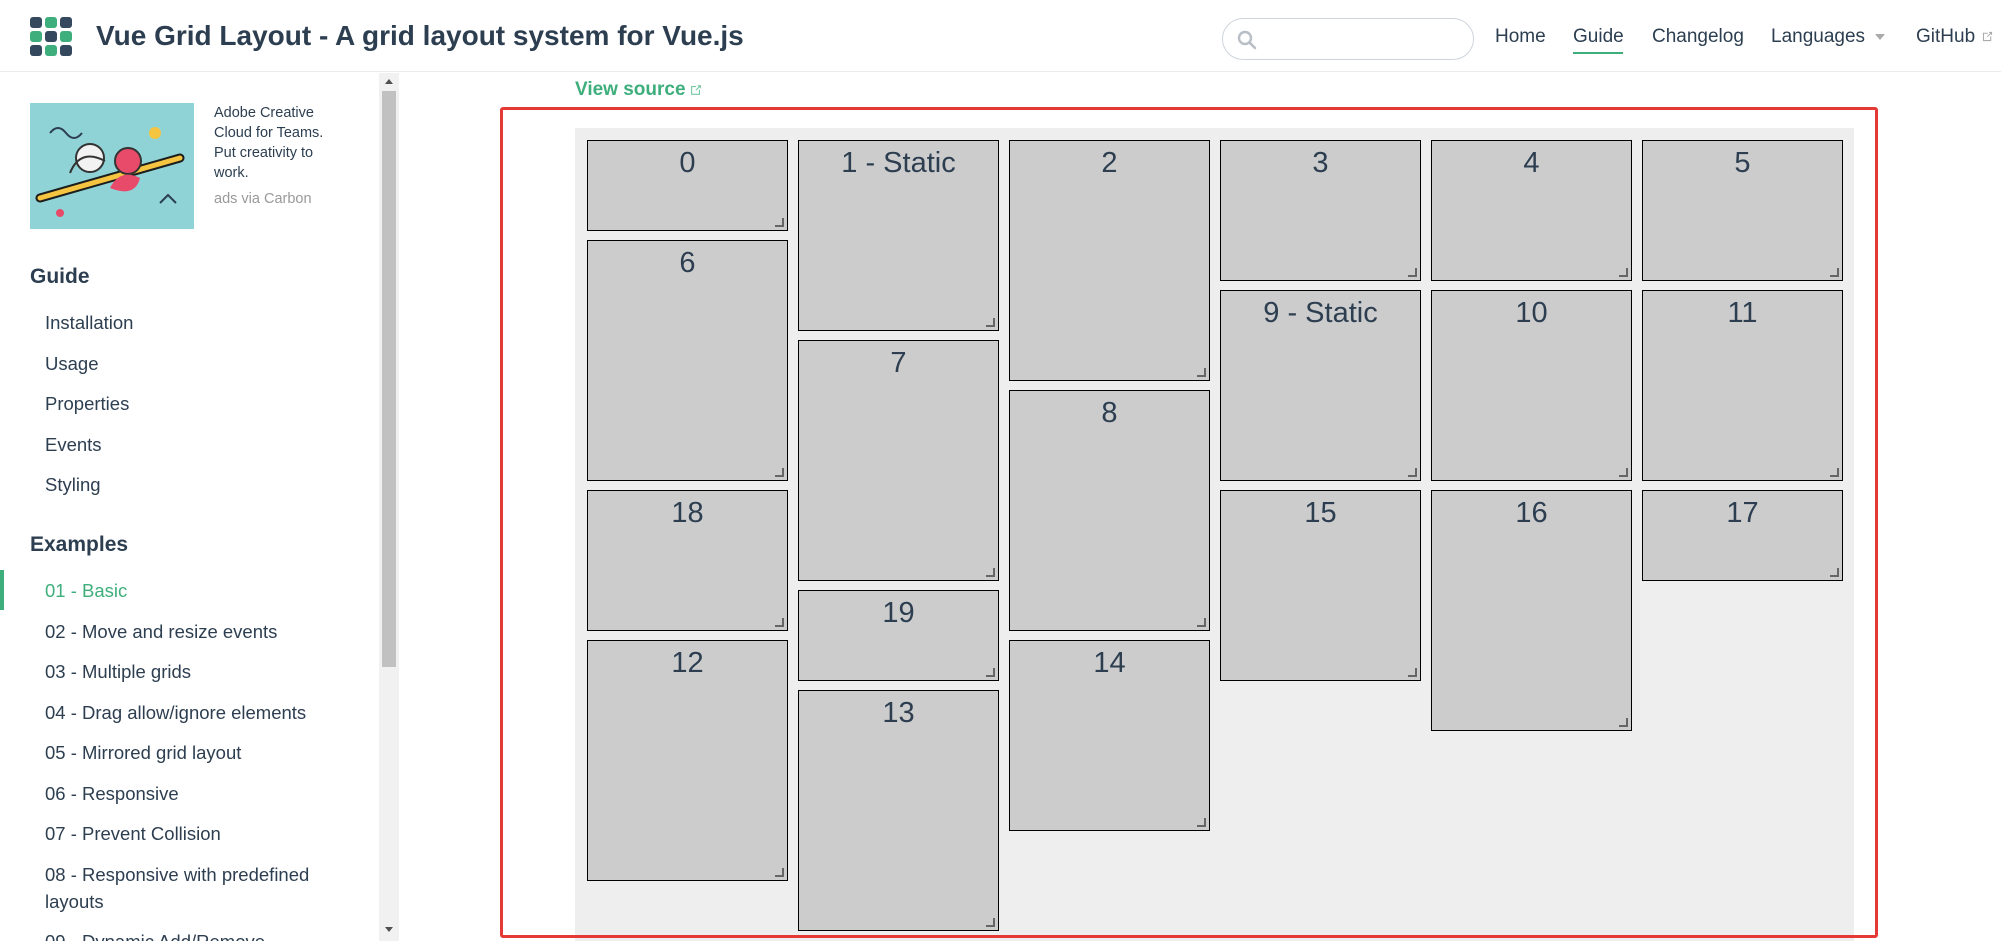  Describe the element at coordinates (73, 444) in the screenshot. I see `sidebar-item-events: Events` at that location.